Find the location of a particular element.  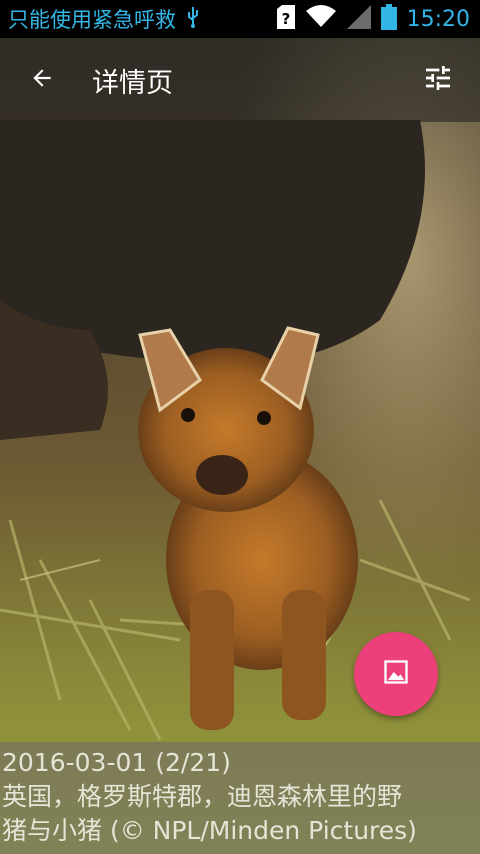

caption-line-2: 英国，格罗斯特郡，迪恩森林里的野 is located at coordinates (202, 796).